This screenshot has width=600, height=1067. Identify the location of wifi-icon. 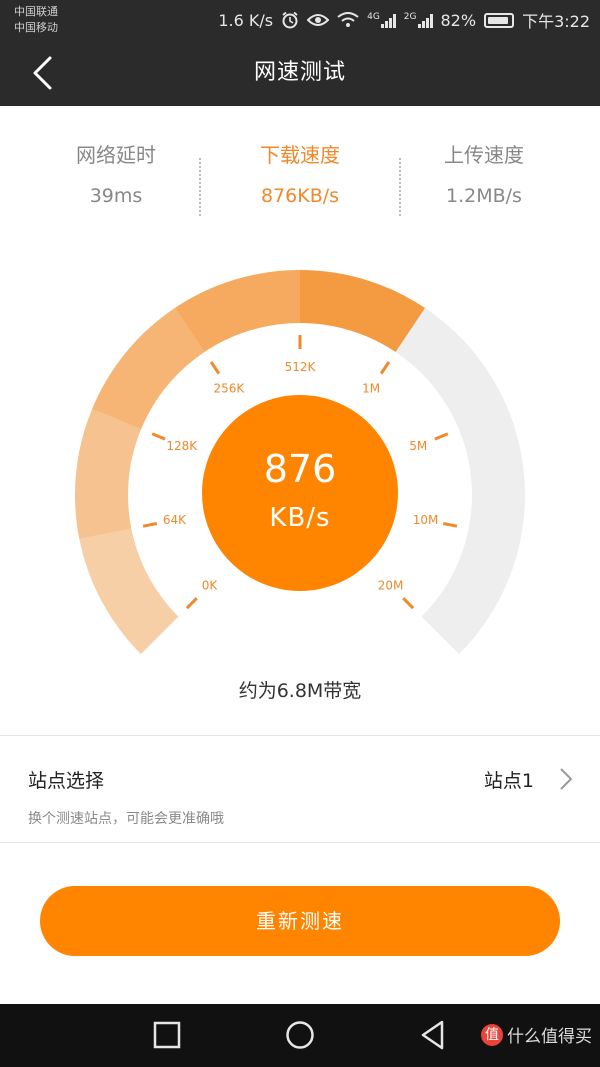
(348, 19).